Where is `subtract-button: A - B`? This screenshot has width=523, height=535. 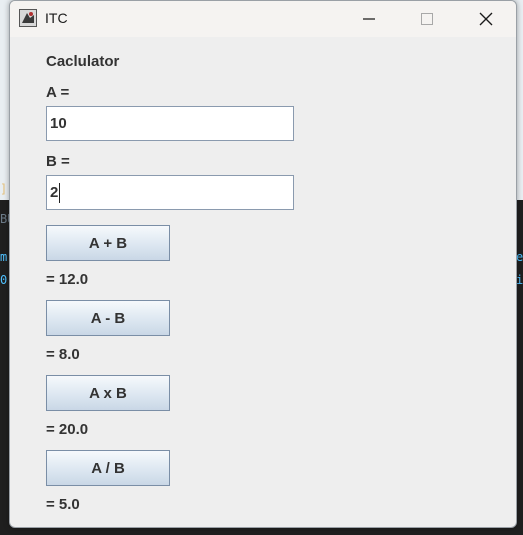
subtract-button: A - B is located at coordinates (108, 318).